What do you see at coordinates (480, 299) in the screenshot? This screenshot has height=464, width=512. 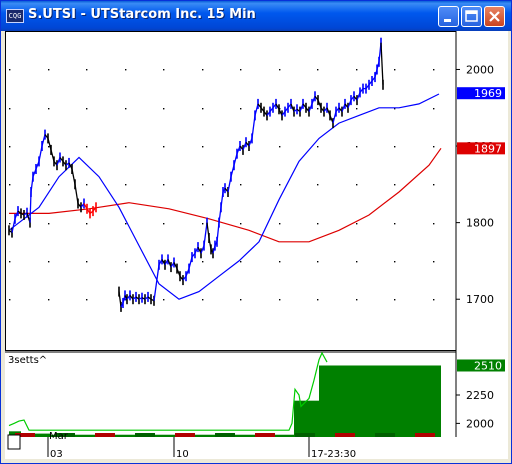 I see `y-tick-label: 1700` at bounding box center [480, 299].